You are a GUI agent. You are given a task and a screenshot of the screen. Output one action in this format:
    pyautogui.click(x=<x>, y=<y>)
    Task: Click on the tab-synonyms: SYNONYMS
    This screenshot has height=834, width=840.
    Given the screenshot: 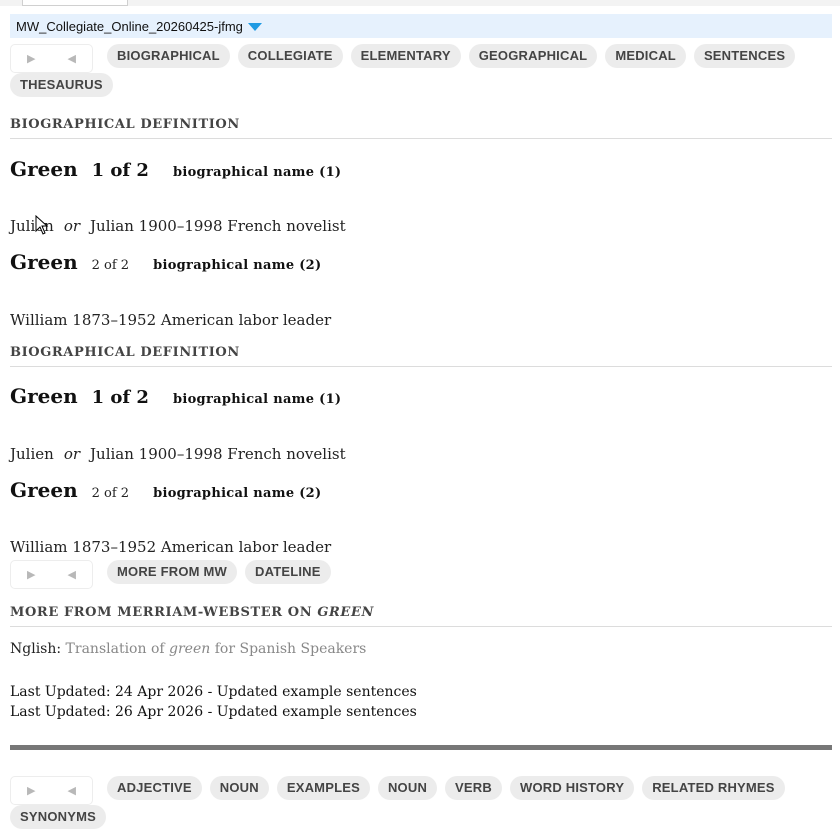 What is the action you would take?
    pyautogui.click(x=58, y=817)
    